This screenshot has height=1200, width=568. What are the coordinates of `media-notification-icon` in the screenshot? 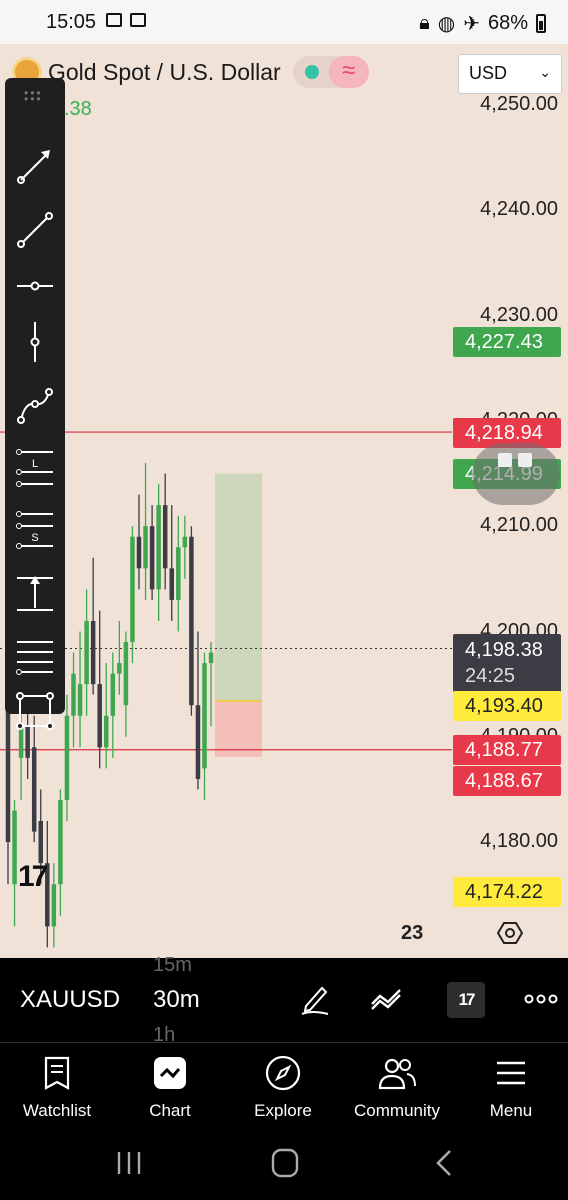 It's located at (138, 20).